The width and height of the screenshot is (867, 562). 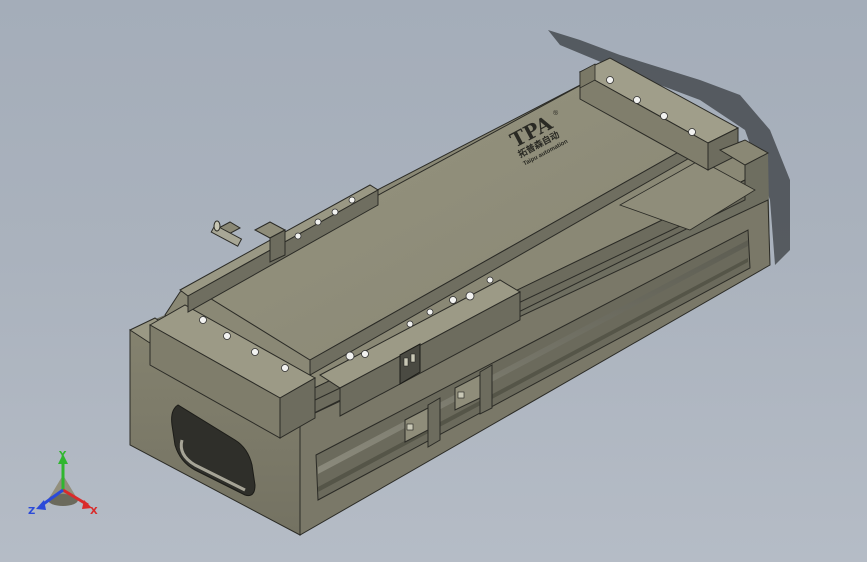 What do you see at coordinates (94, 511) in the screenshot?
I see `x-axis-label: X` at bounding box center [94, 511].